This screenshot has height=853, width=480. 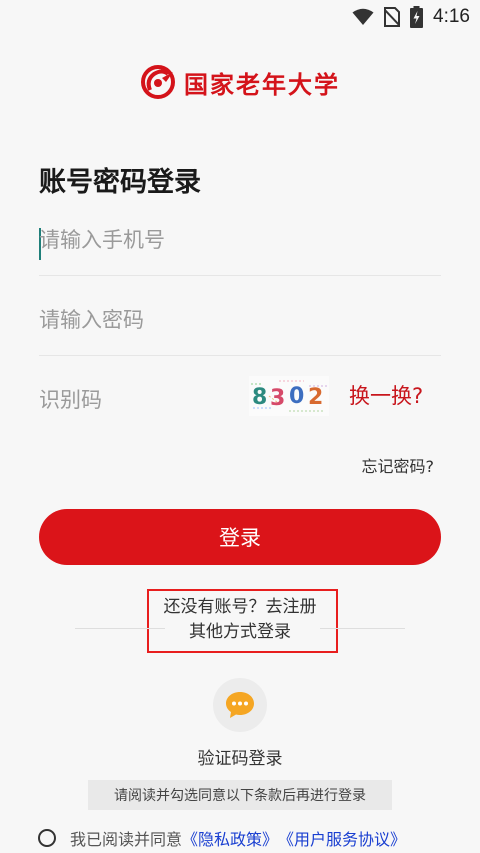 What do you see at coordinates (386, 395) in the screenshot?
I see `refresh-captcha-link: 换一换?` at bounding box center [386, 395].